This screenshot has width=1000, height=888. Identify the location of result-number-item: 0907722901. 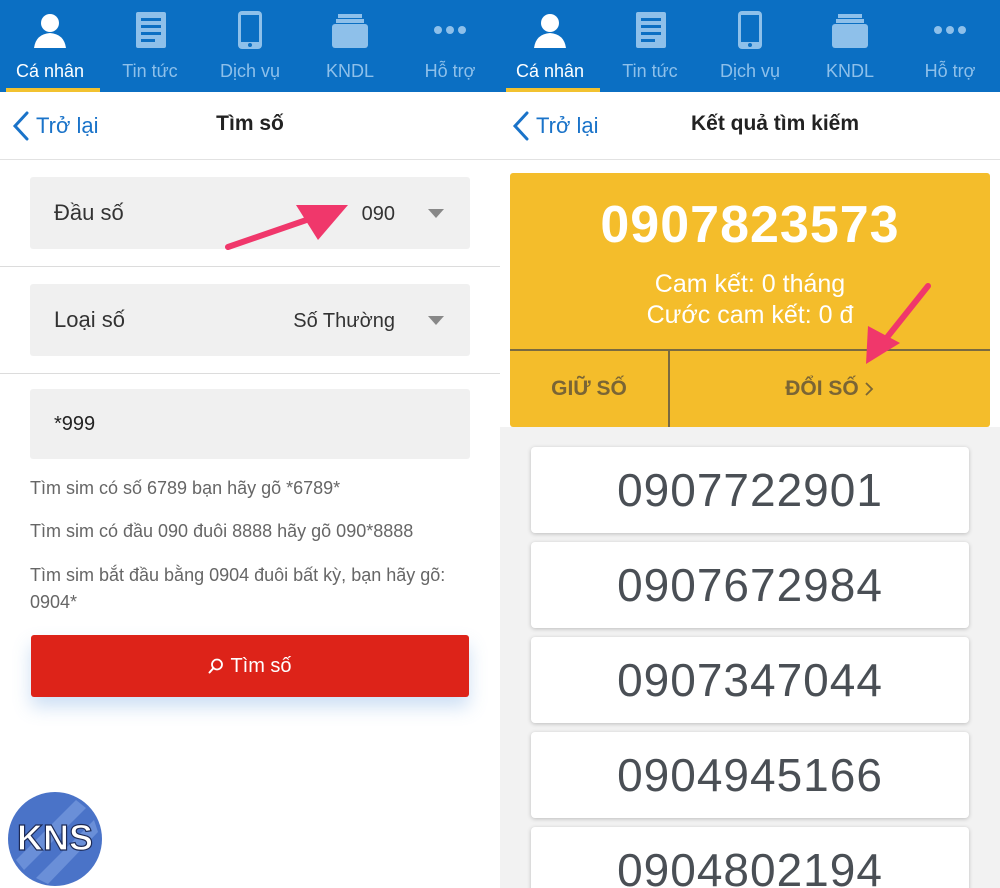
(750, 490).